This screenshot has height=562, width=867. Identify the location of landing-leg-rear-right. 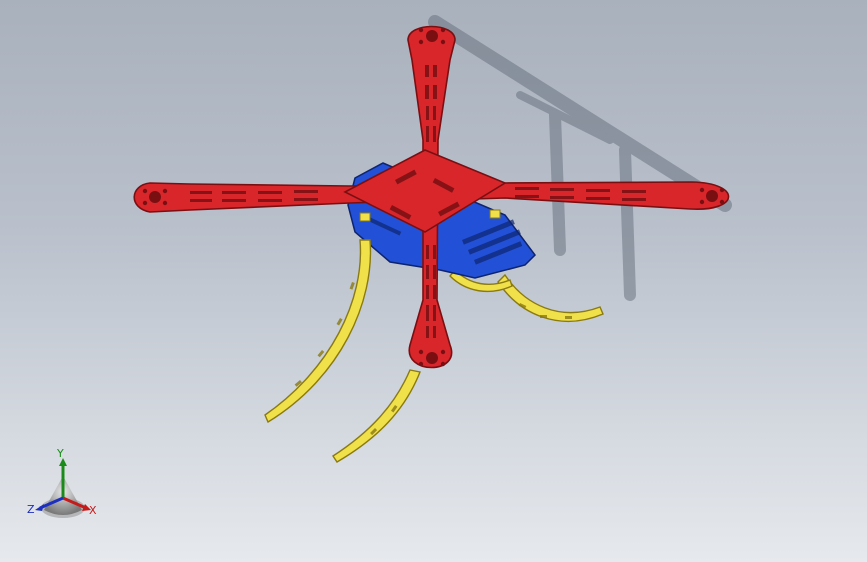
(550, 297).